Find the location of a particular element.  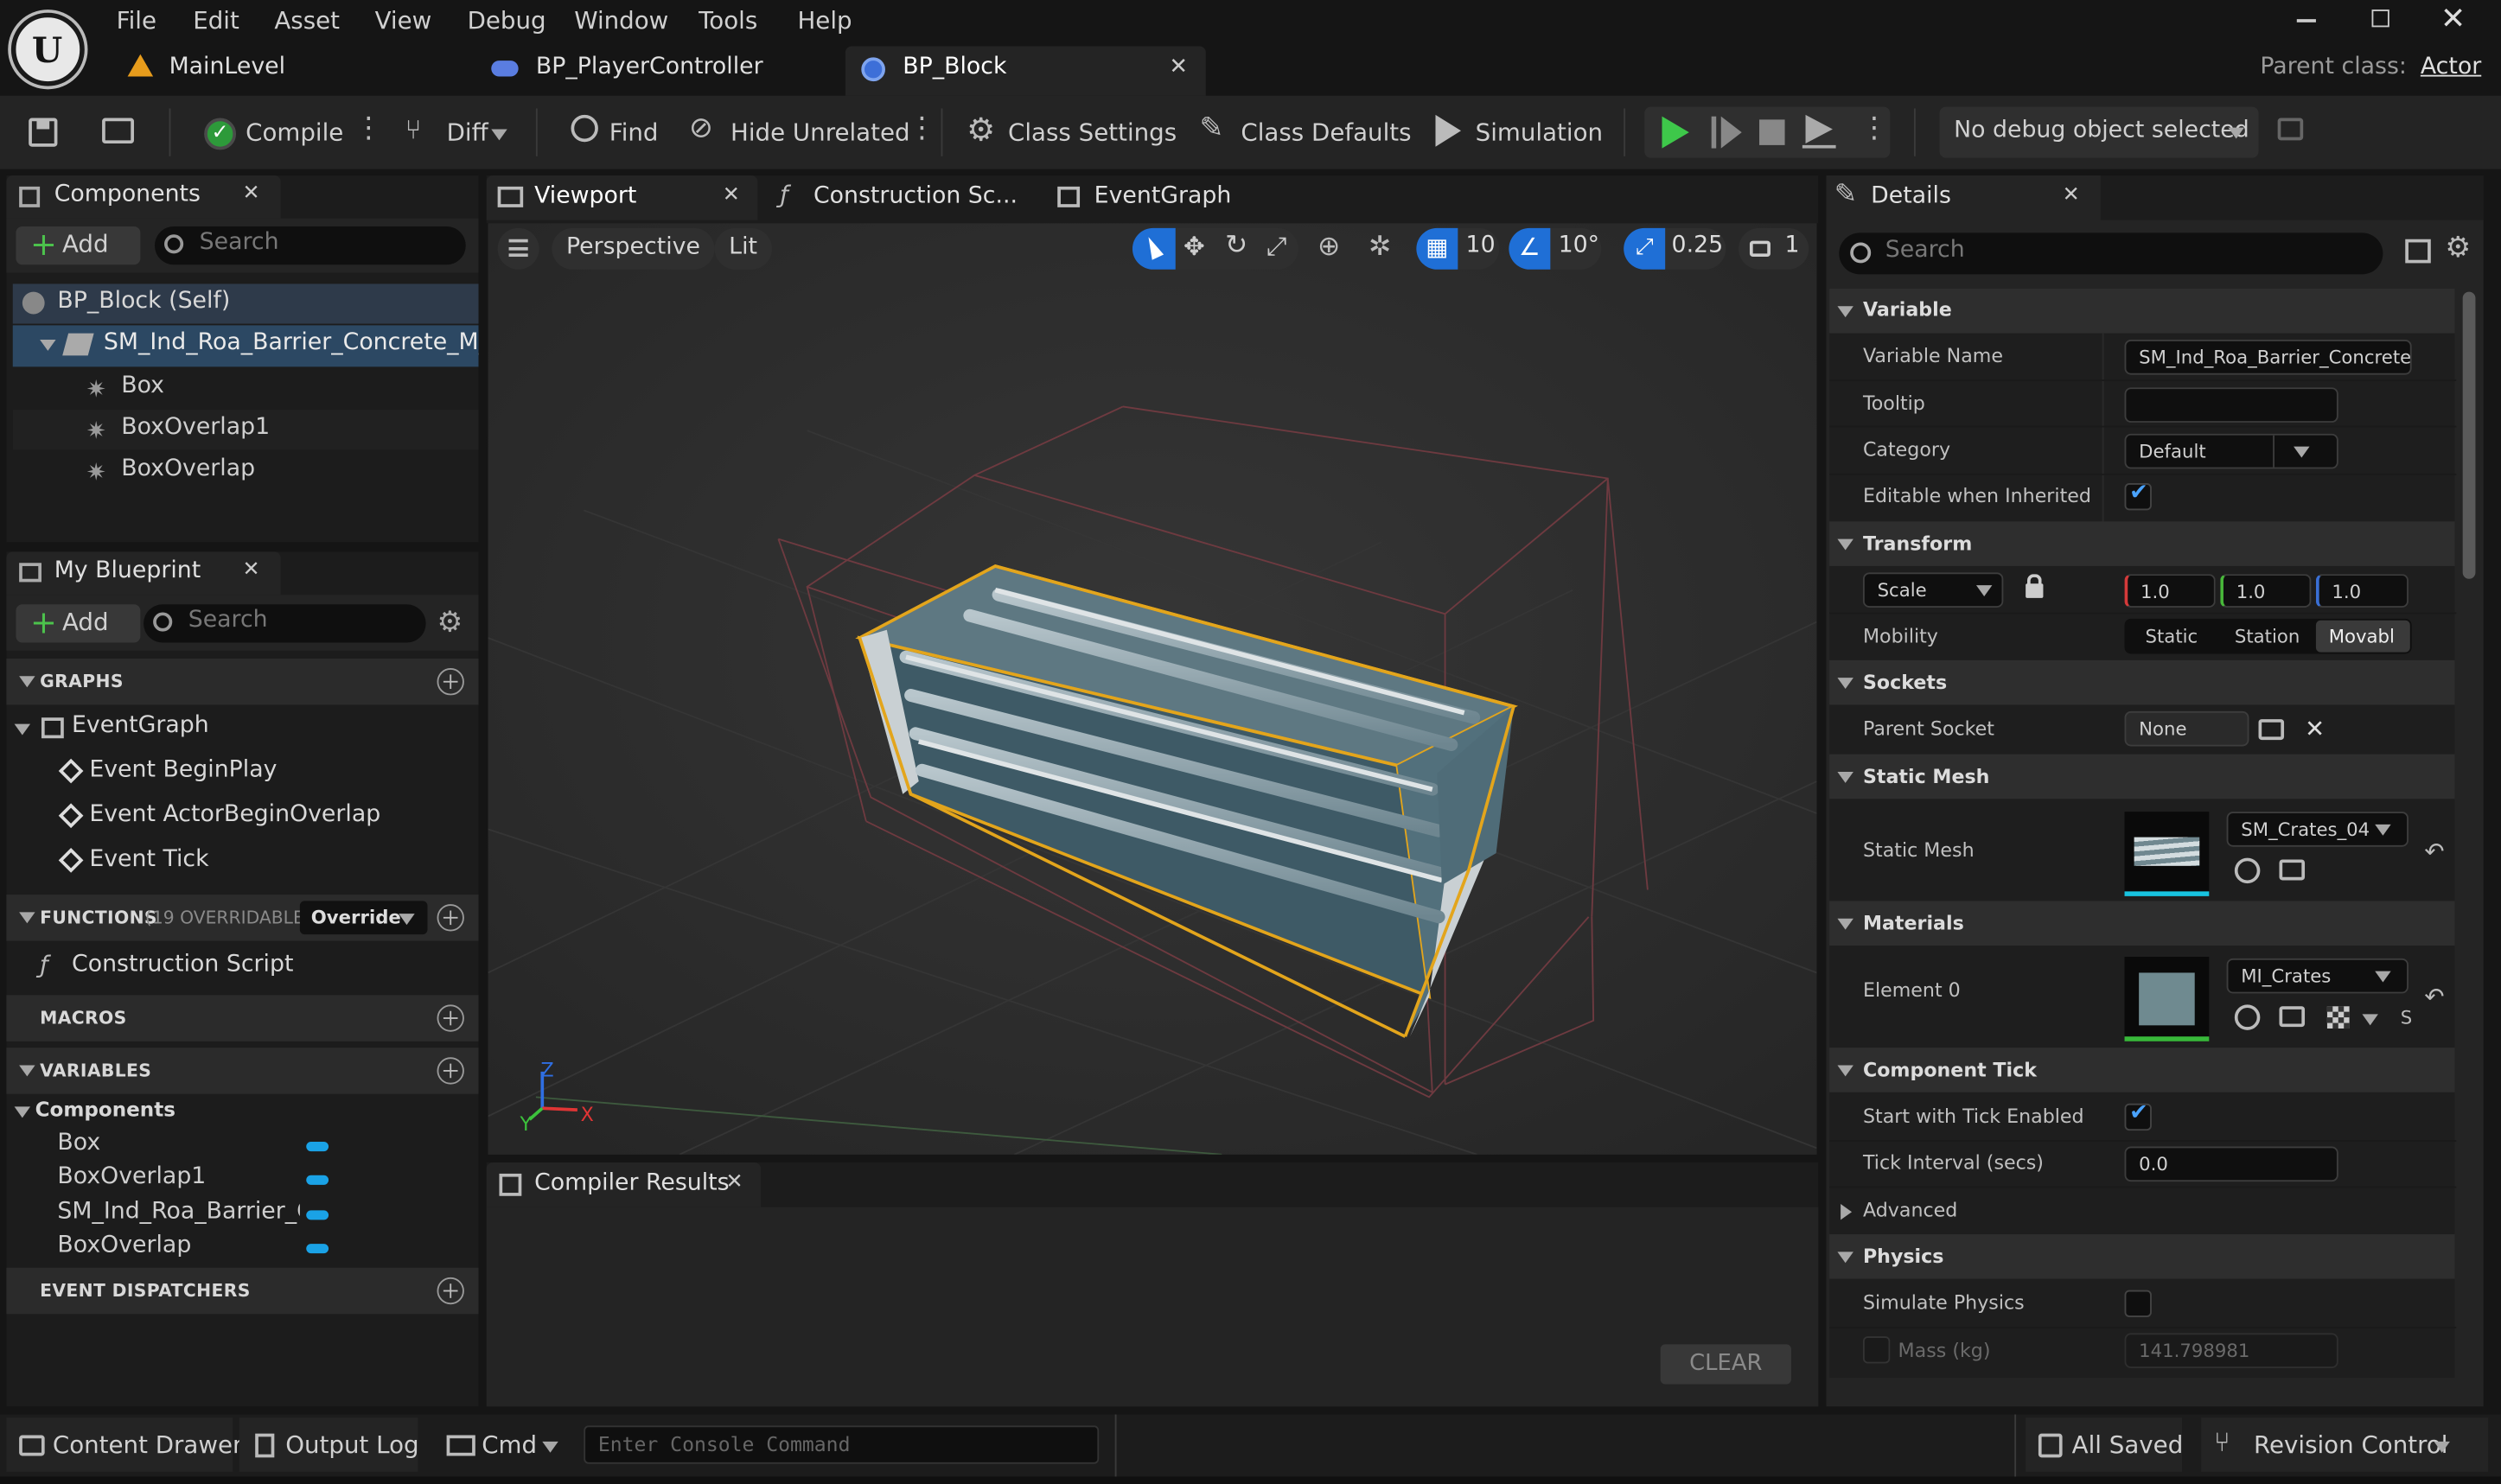

static-mesh-thumbnail is located at coordinates (2167, 854).